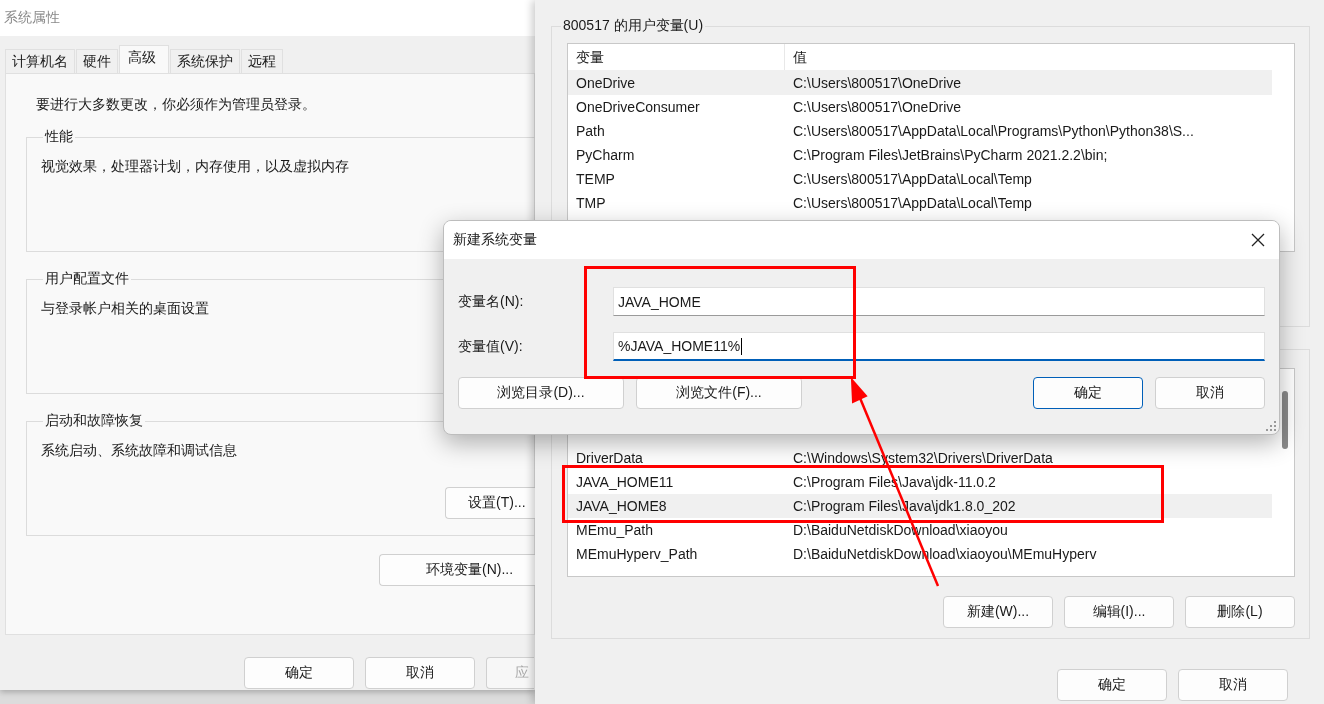  Describe the element at coordinates (920, 83) in the screenshot. I see `list-row: OneDrive C:\Users\800517\OneDrive` at that location.